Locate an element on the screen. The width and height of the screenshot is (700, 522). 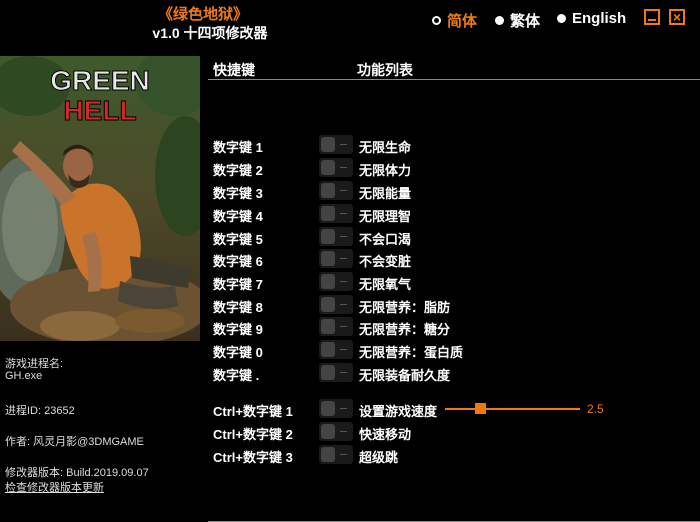
cheat-hotkey: 数字键 1 is located at coordinates (238, 147).